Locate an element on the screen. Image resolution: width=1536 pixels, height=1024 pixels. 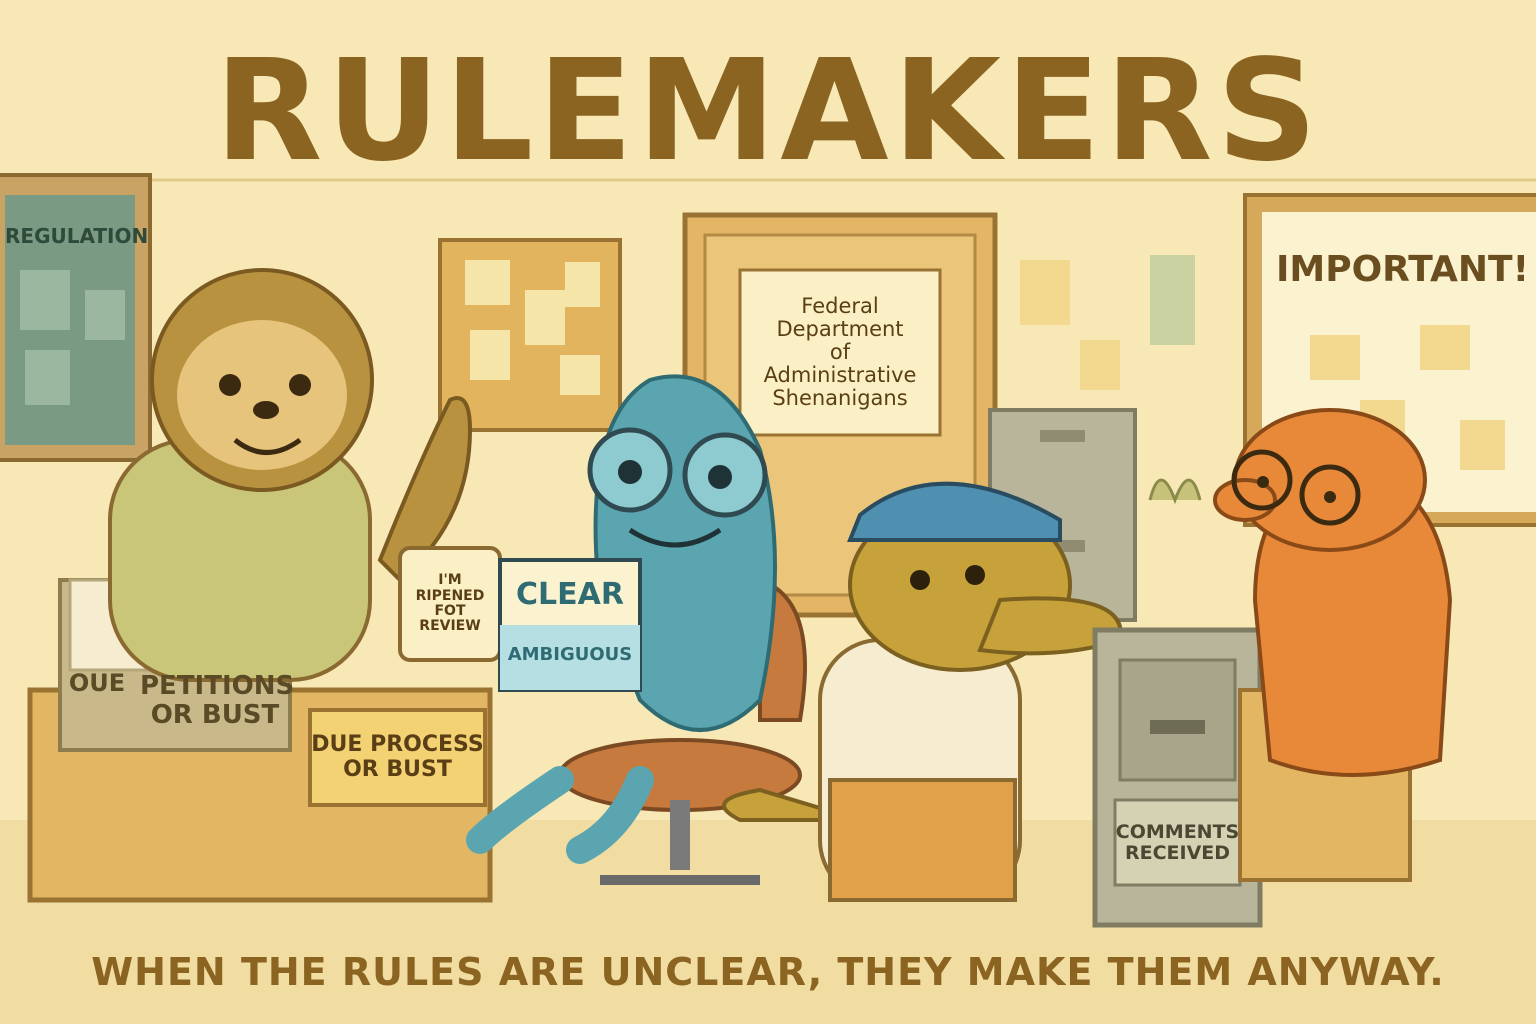
mug-label: I'M RIPENED FOT REVIEW is located at coordinates (450, 604).